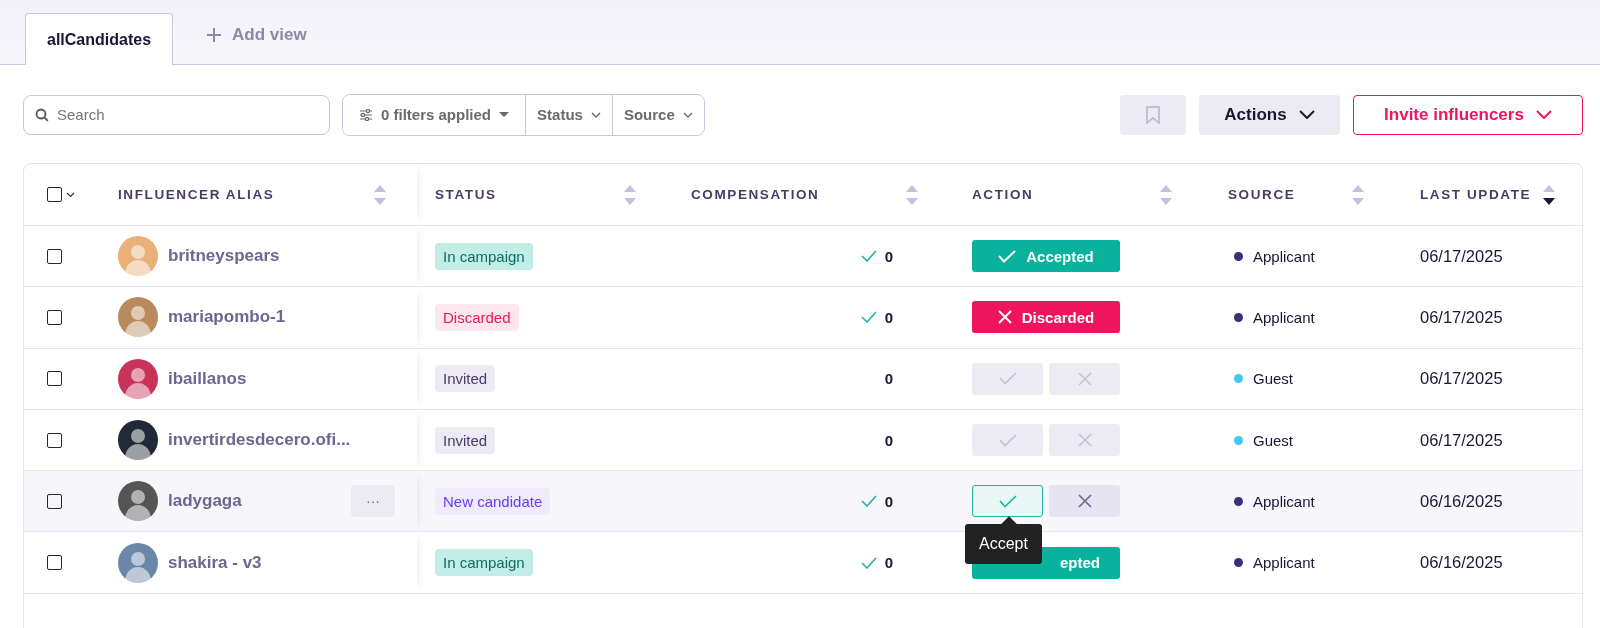  What do you see at coordinates (1476, 194) in the screenshot?
I see `column-header: LAST UPDATE` at bounding box center [1476, 194].